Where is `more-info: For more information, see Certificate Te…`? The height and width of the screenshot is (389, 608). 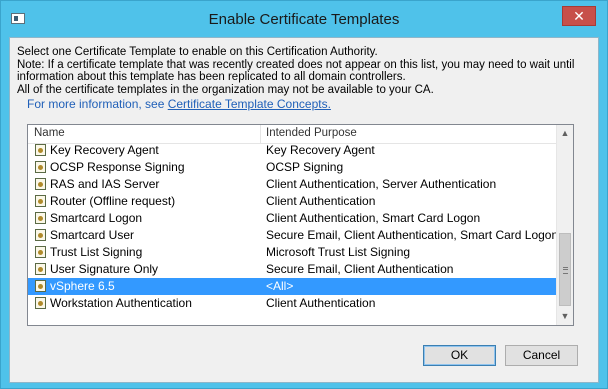
more-info: For more information, see Certificate Te… is located at coordinates (179, 104).